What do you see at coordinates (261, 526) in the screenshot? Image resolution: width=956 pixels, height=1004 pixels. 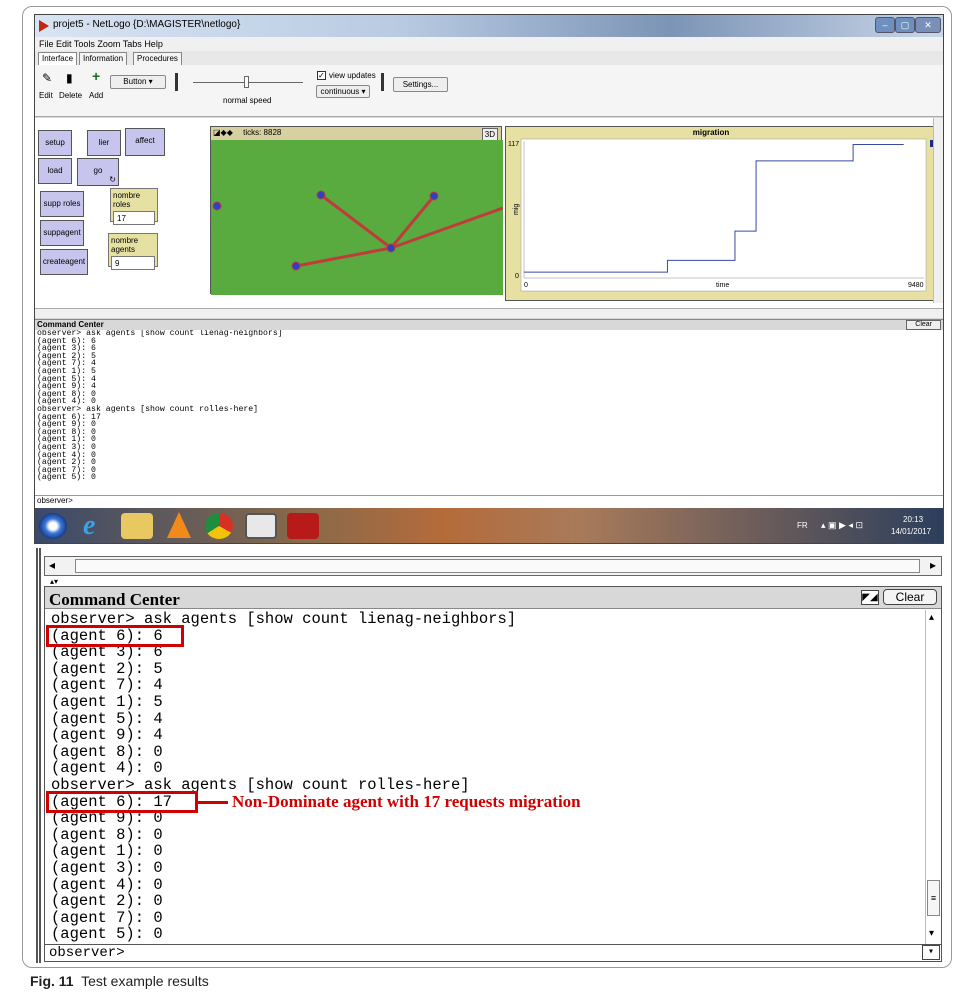 I see `netlogo-taskbar-icon` at bounding box center [261, 526].